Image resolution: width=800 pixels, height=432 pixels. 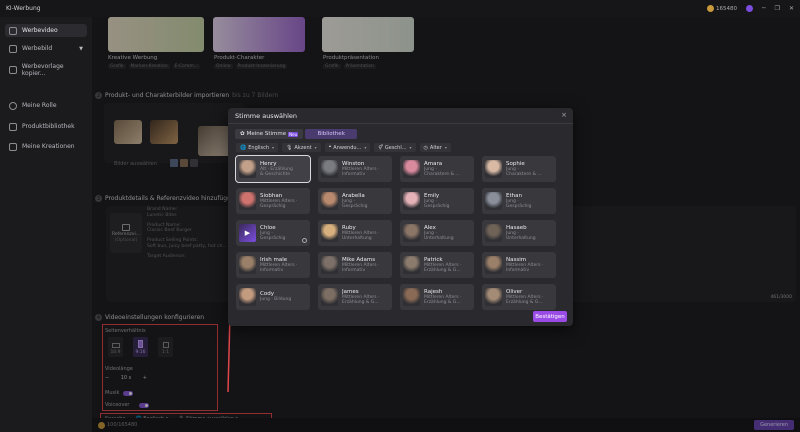 What do you see at coordinates (380, 147) in the screenshot?
I see `gender-icon: ⚥` at bounding box center [380, 147].